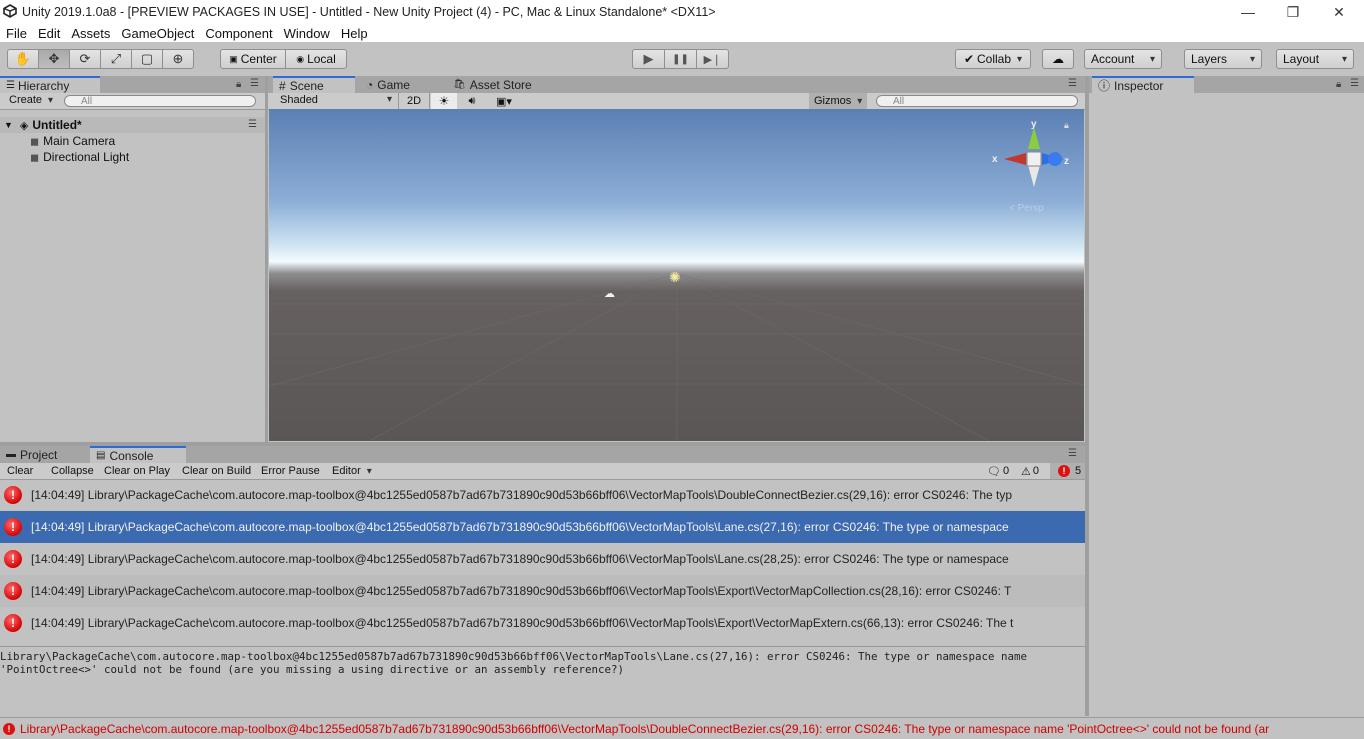 This screenshot has width=1364, height=739. Describe the element at coordinates (1293, 12) in the screenshot. I see `restore-button: ❐` at that location.